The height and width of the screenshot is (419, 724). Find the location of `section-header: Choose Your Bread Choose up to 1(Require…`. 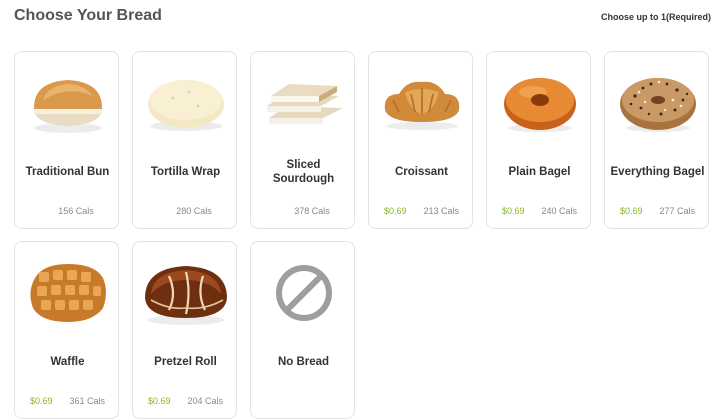

section-header: Choose Your Bread Choose up to 1(Require… is located at coordinates (362, 18).